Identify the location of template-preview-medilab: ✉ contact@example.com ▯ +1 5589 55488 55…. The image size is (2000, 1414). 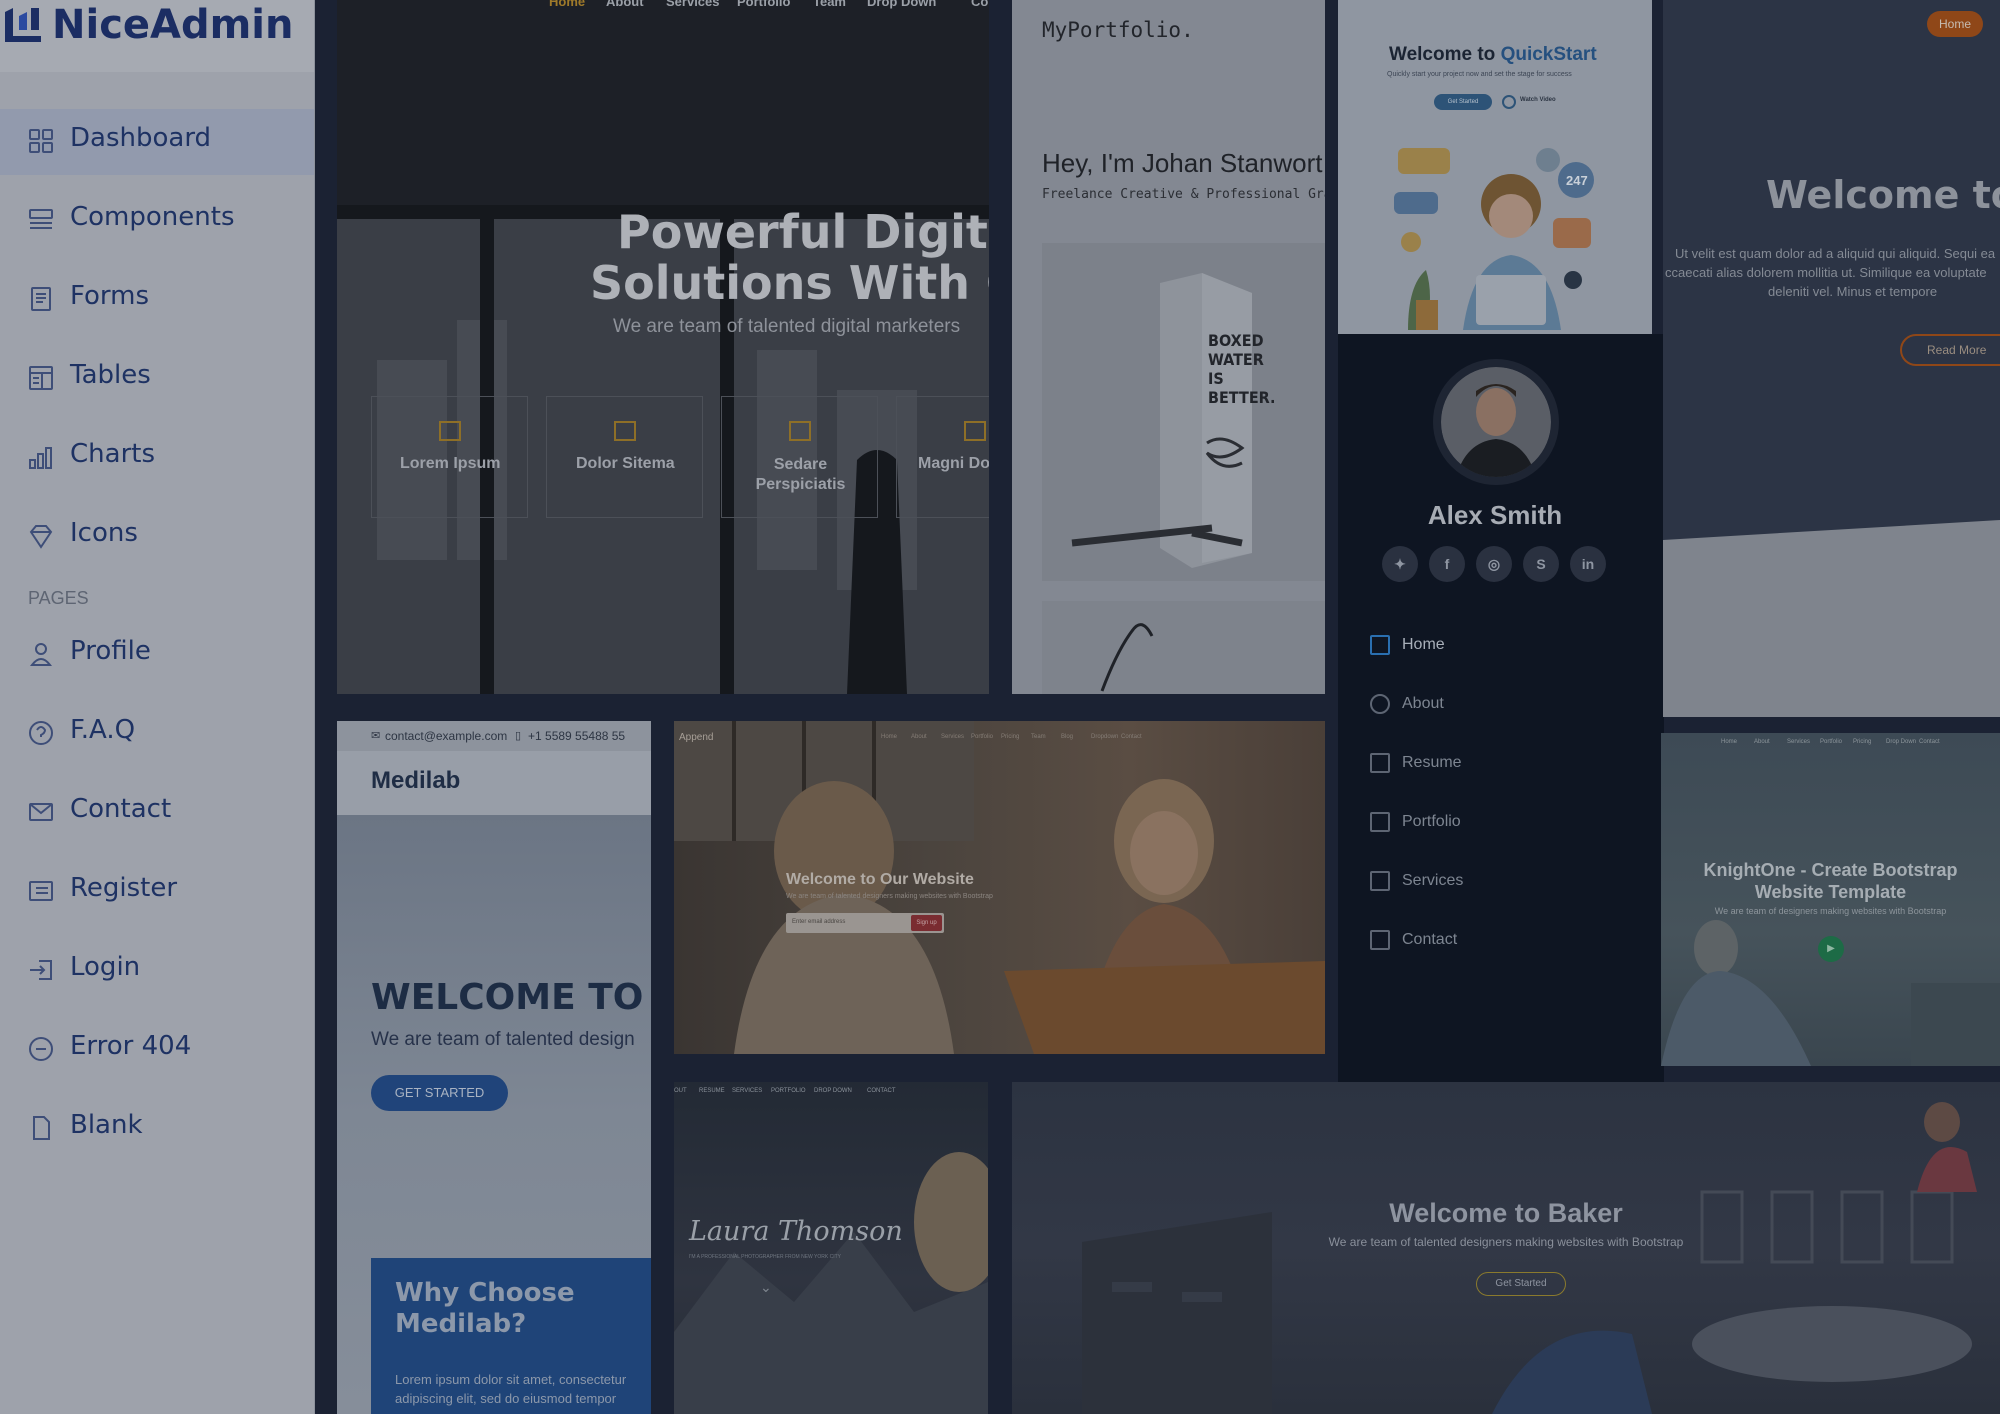
(494, 1067).